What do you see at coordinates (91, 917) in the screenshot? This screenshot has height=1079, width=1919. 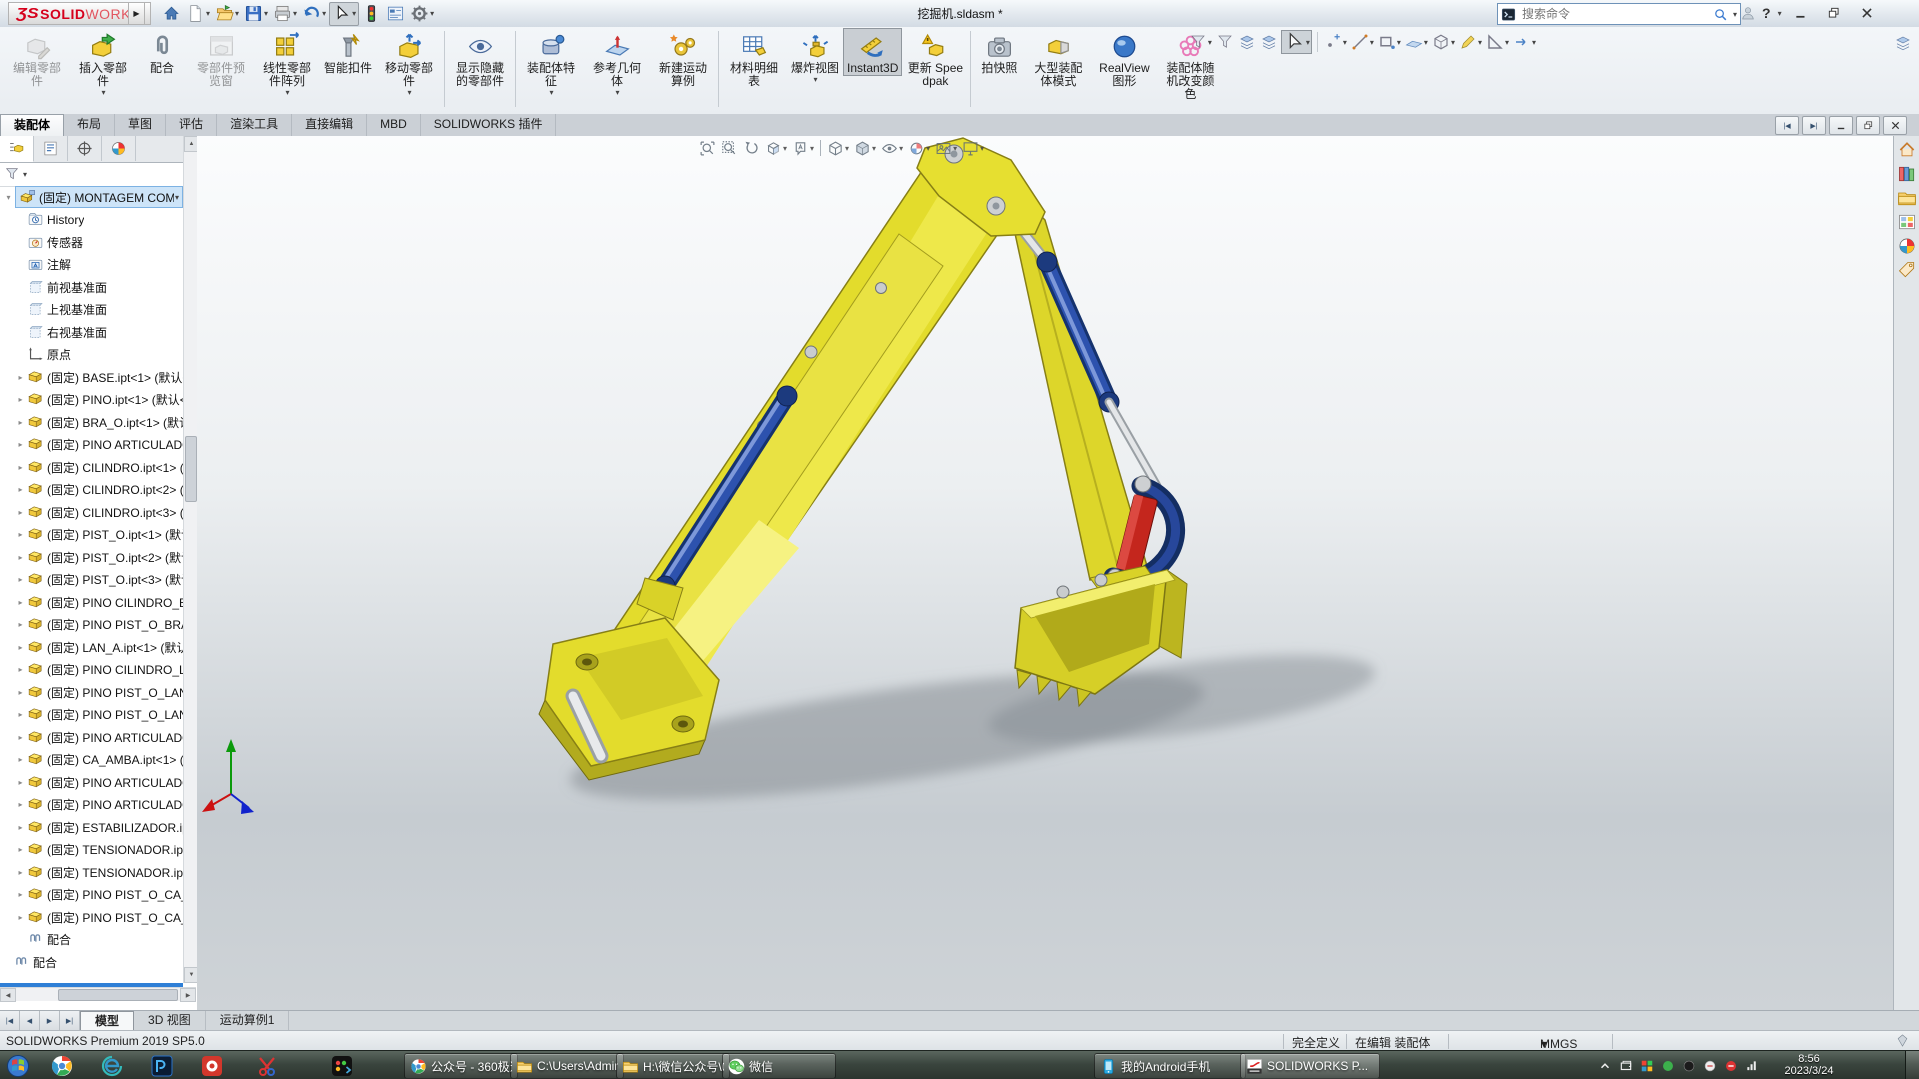 I see `tree-item: ▸ (固定) PINO PIST_O_CA_AM` at bounding box center [91, 917].